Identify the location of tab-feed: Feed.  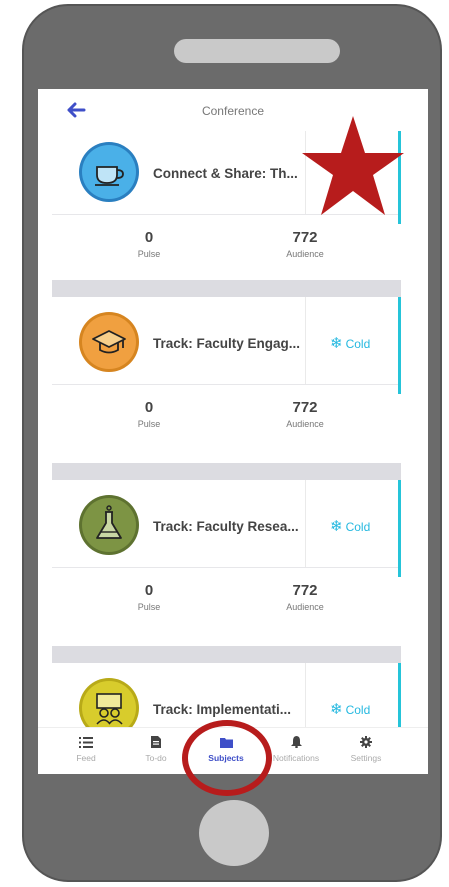
(86, 748).